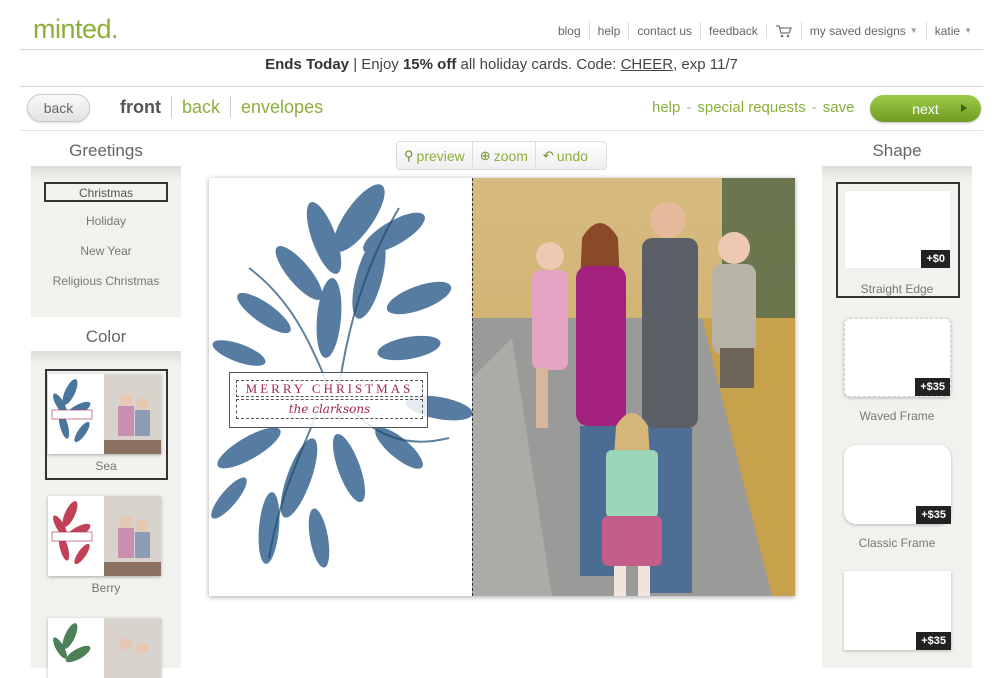  I want to click on color-option-berry, so click(104, 536).